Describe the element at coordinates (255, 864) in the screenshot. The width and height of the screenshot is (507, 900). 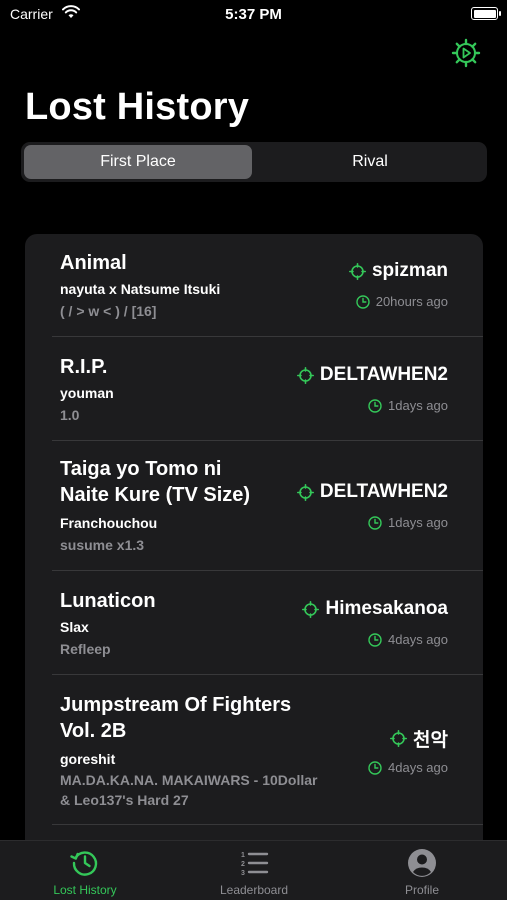
I see `numbered-list-icon: 1 2 3` at that location.